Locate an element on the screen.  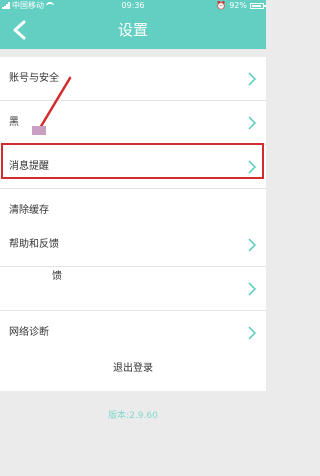
status-bar: 中国移动 09:36 ⏰ 92% is located at coordinates (133, 5).